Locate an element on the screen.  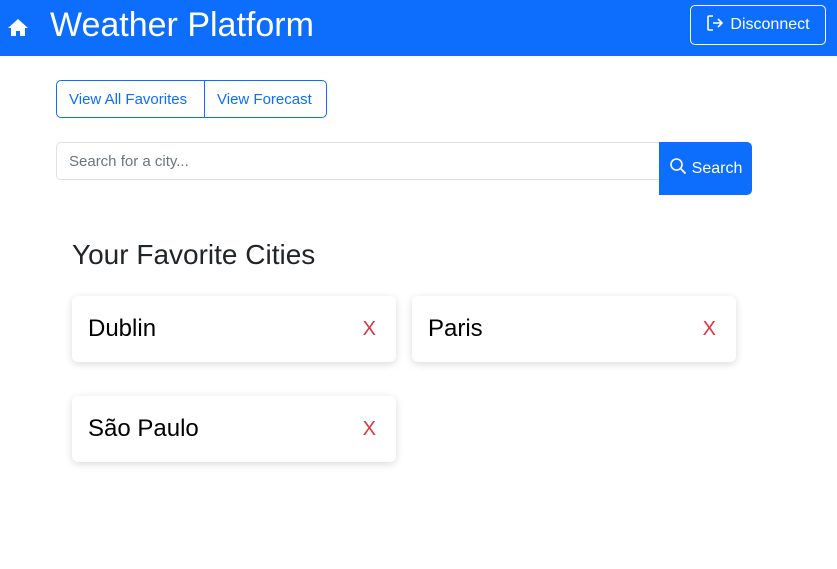
search-icon is located at coordinates (678, 168).